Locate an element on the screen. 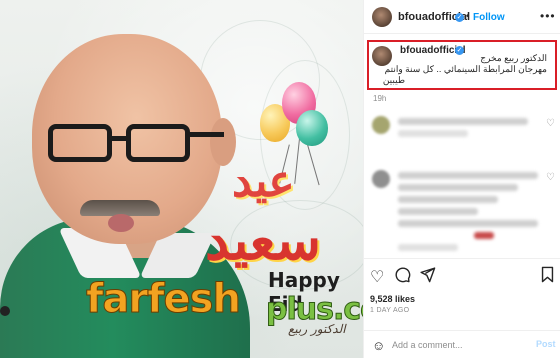 This screenshot has width=560, height=358. post-header: bfouadofficial ✓ • Follow ••• is located at coordinates (462, 17).